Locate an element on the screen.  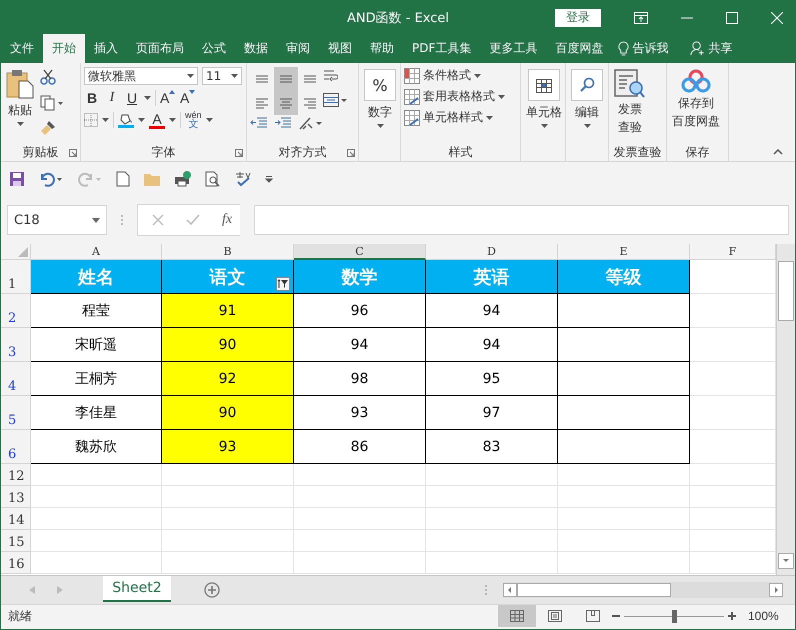
collapse-ribbon-icon is located at coordinates (778, 152).